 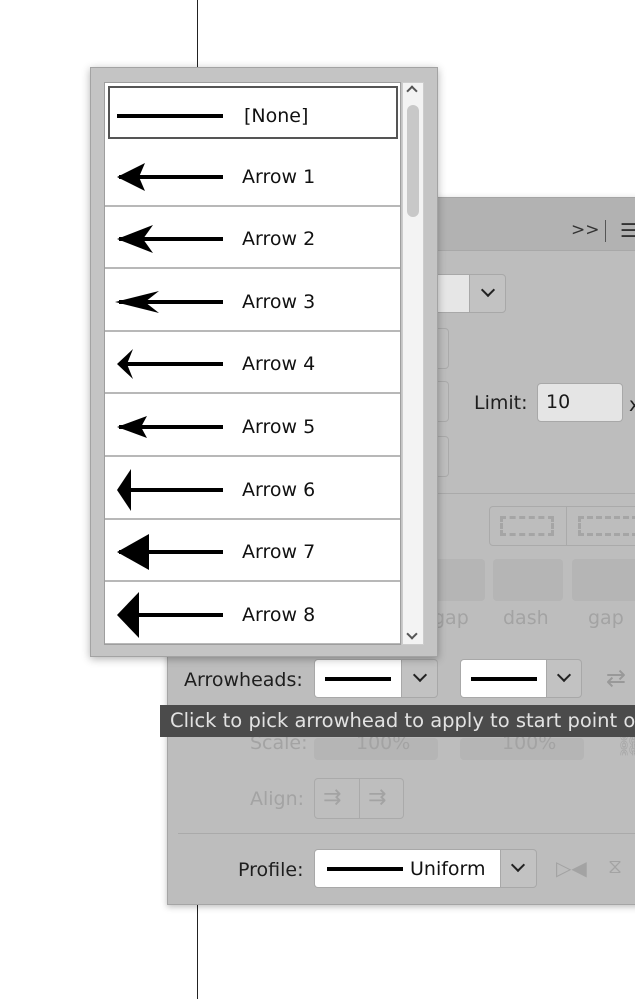 What do you see at coordinates (580, 402) in the screenshot?
I see `limit-input: 10` at bounding box center [580, 402].